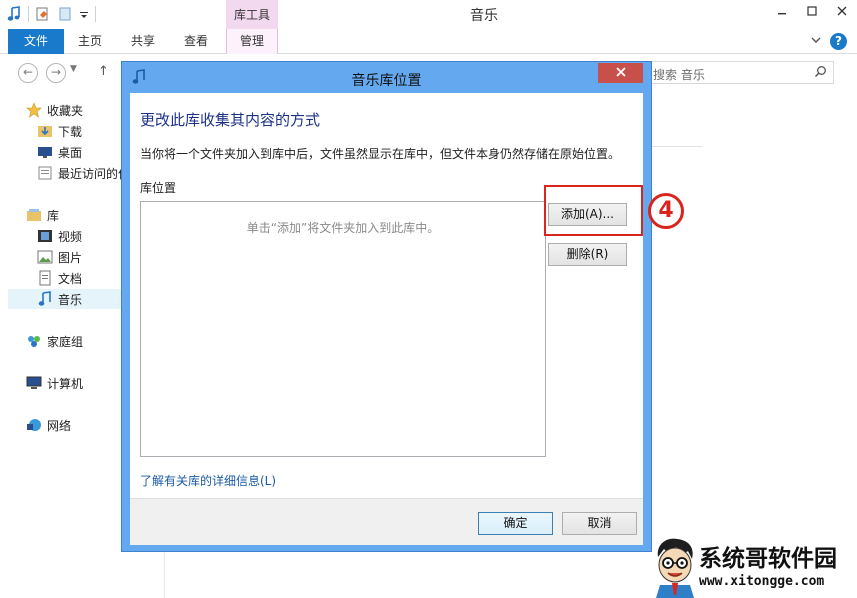  What do you see at coordinates (65, 110) in the screenshot?
I see `sidebar-item-label: 收藏夹` at bounding box center [65, 110].